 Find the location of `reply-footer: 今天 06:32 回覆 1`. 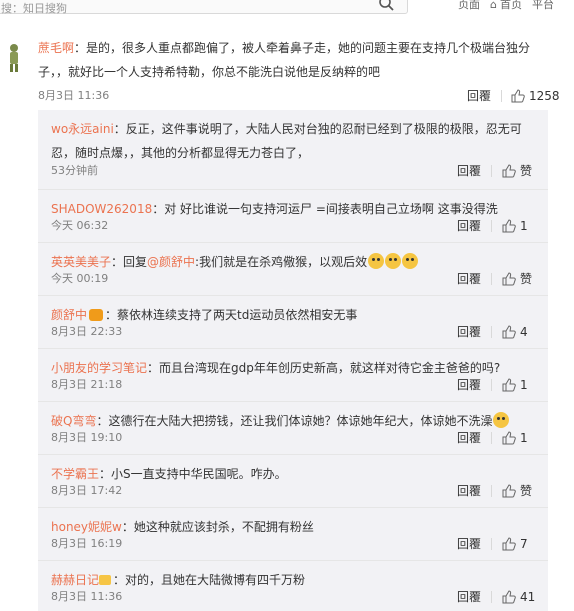

reply-footer: 今天 06:32 回覆 1 is located at coordinates (293, 226).